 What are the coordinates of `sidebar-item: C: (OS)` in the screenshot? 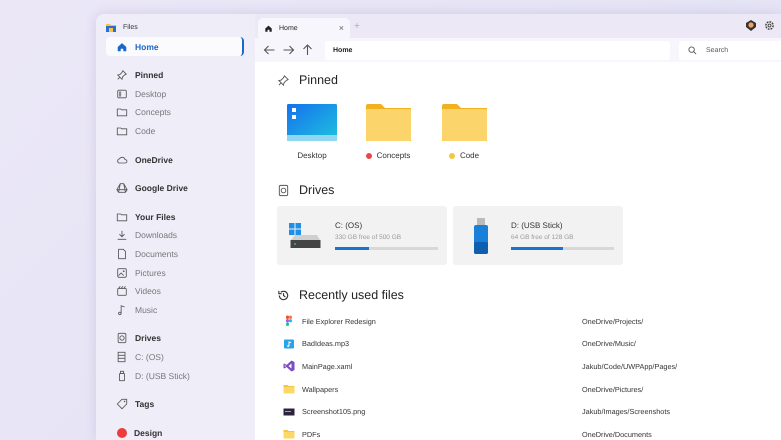 It's located at (175, 357).